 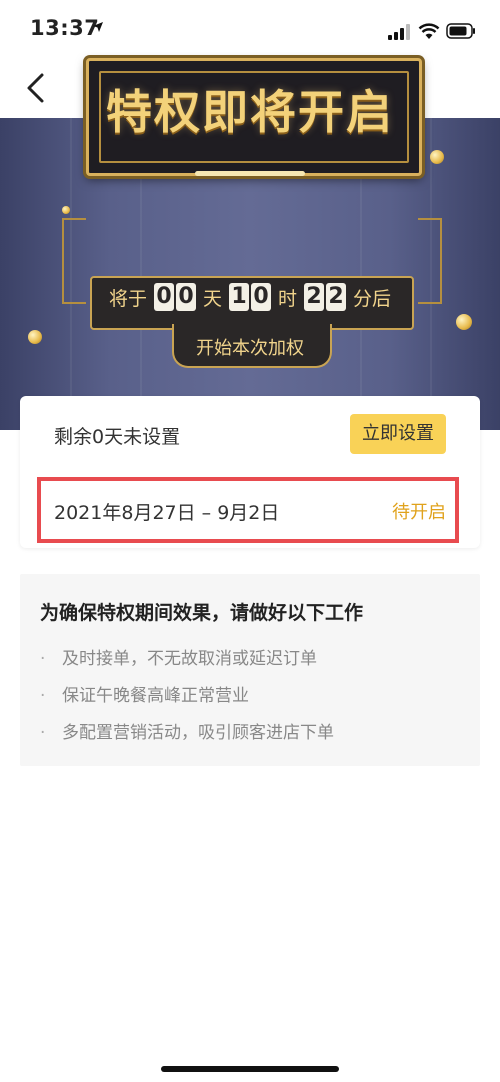 What do you see at coordinates (127, 298) in the screenshot?
I see `countdown-prefix: 将于` at bounding box center [127, 298].